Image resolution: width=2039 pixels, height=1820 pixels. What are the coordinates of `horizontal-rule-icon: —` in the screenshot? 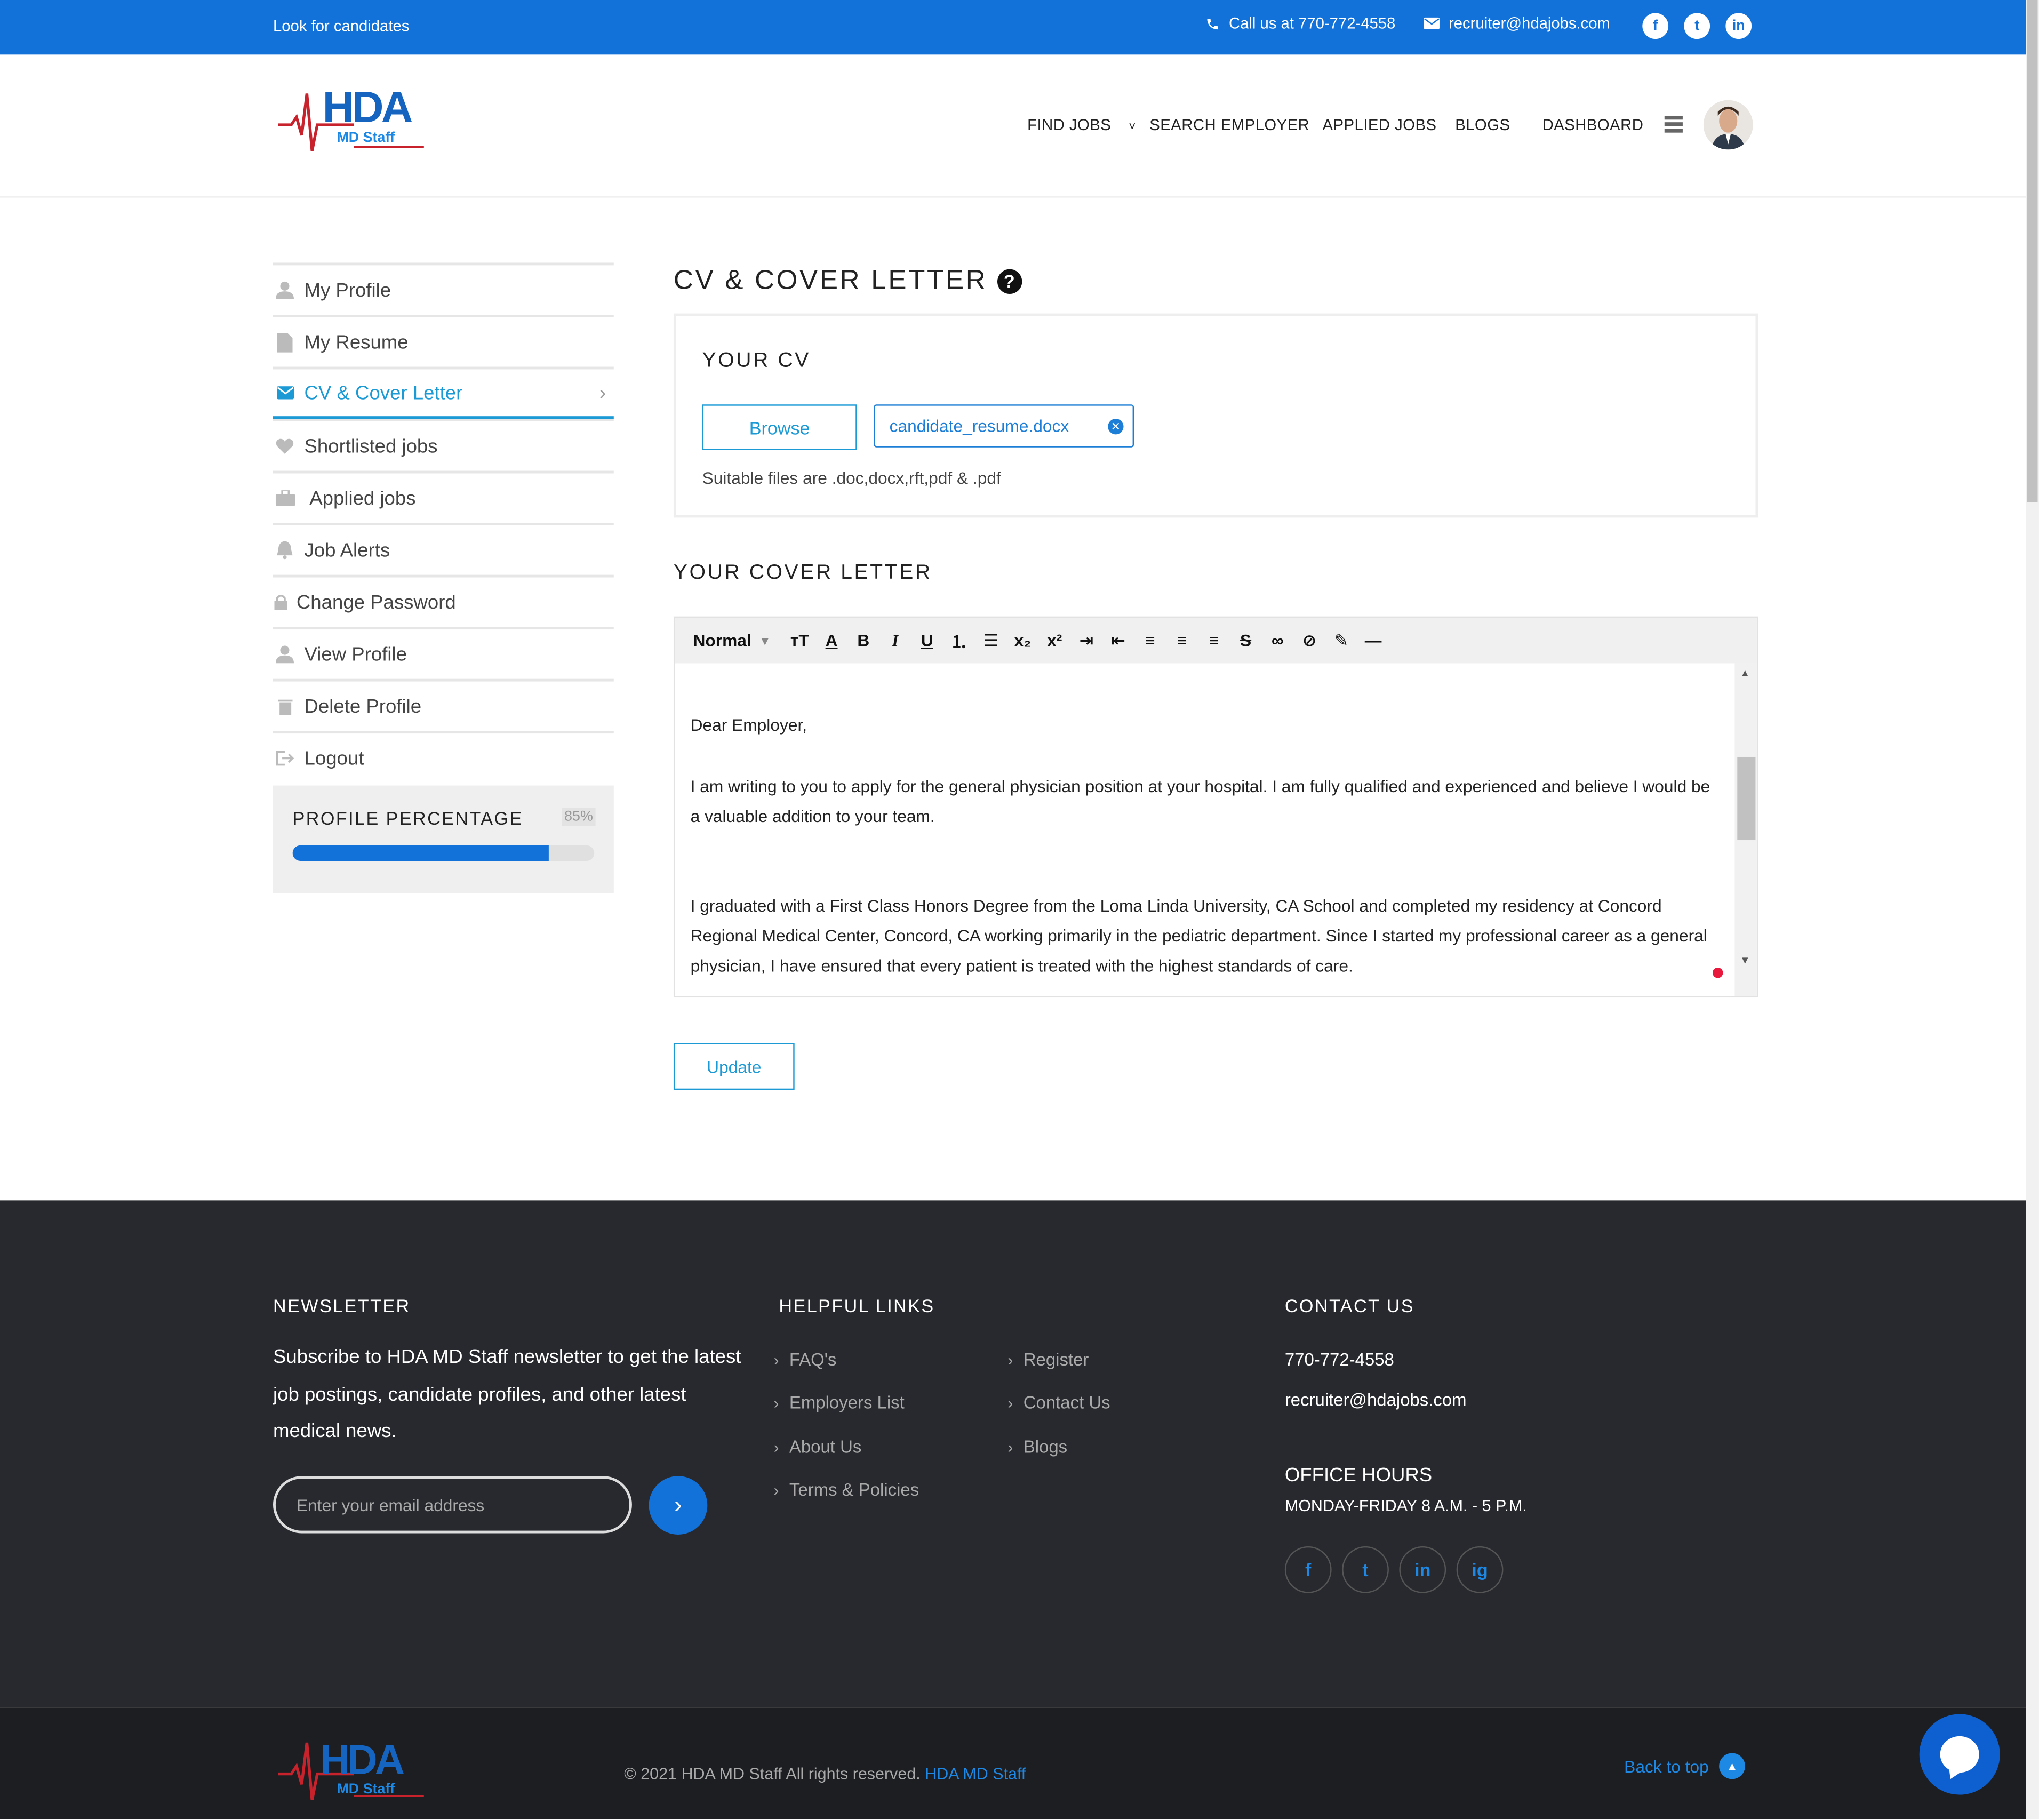 It's located at (1373, 640).